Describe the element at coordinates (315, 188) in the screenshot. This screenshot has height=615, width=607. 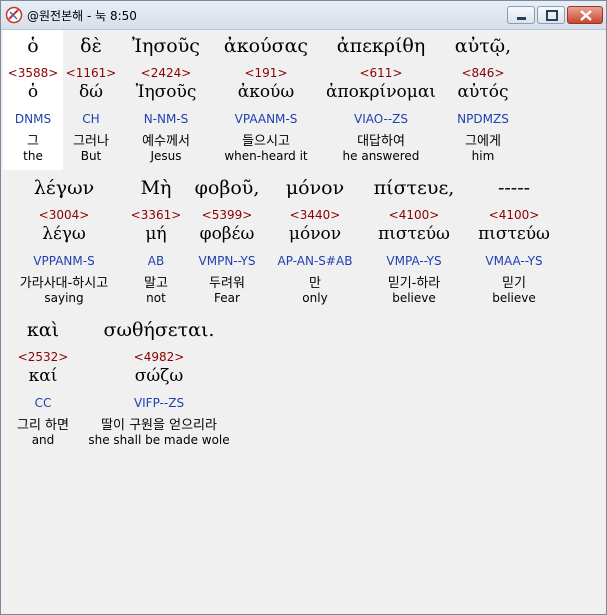
I see `greek-word: μόνον` at that location.